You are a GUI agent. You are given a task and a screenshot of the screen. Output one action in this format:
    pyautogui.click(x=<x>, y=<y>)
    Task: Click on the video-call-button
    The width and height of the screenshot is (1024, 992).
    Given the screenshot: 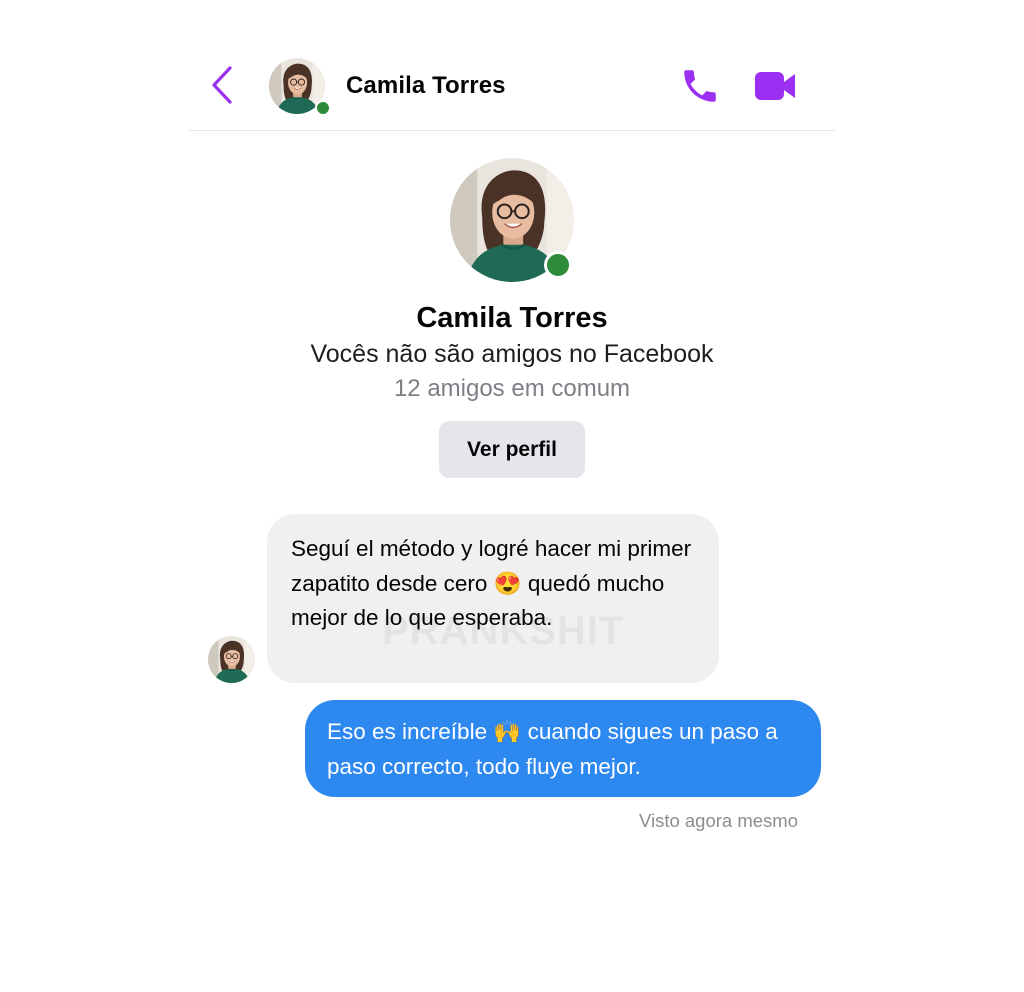 What is the action you would take?
    pyautogui.click(x=775, y=86)
    